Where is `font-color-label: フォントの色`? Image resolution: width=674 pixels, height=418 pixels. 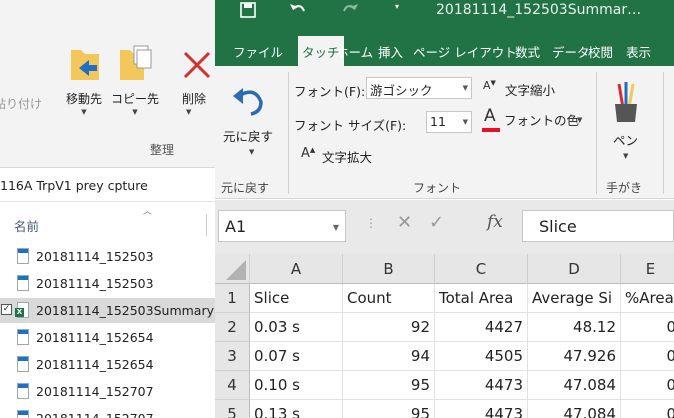
font-color-label: フォントの色 is located at coordinates (542, 120).